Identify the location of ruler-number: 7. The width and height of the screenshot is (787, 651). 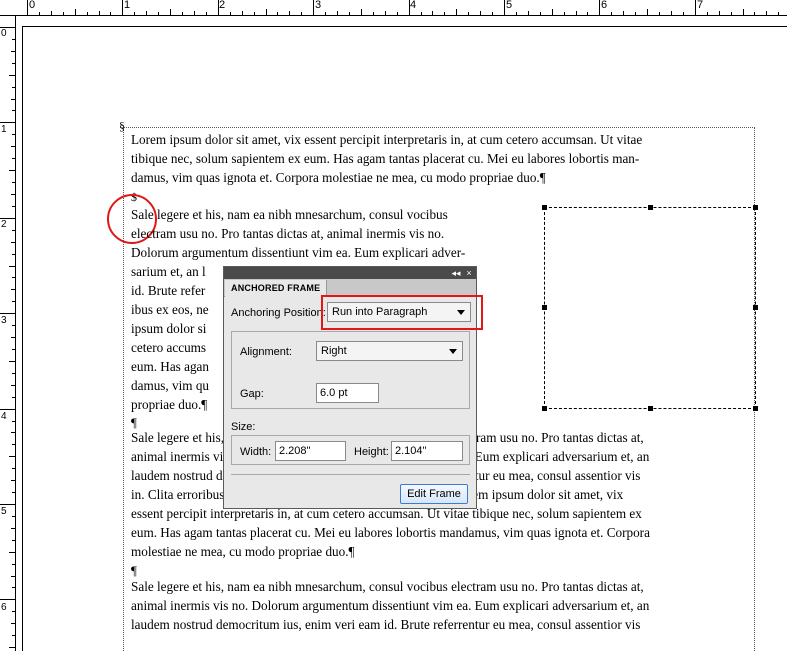
(700, 5).